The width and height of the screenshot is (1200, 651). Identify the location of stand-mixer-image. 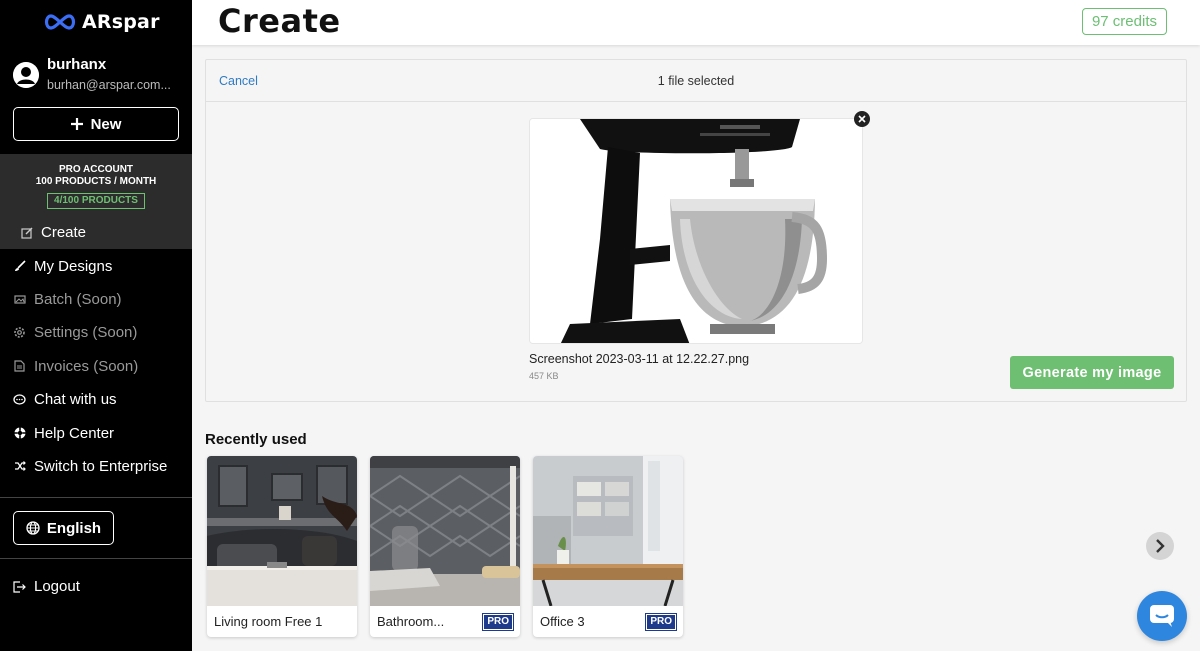
(696, 231).